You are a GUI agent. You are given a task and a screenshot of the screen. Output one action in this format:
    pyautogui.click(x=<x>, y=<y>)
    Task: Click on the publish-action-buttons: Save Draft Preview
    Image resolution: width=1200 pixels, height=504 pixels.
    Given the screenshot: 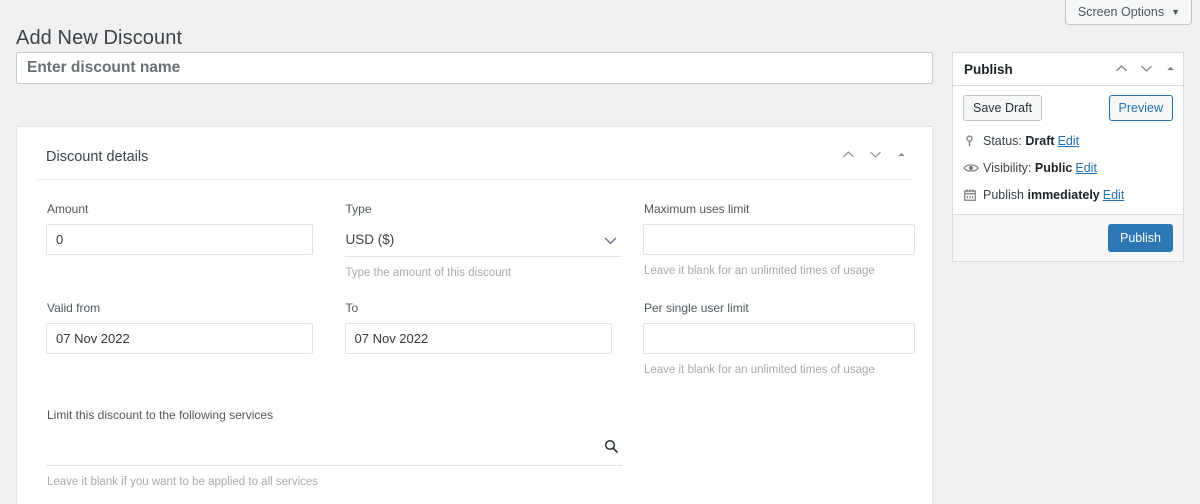 What is the action you would take?
    pyautogui.click(x=1068, y=108)
    